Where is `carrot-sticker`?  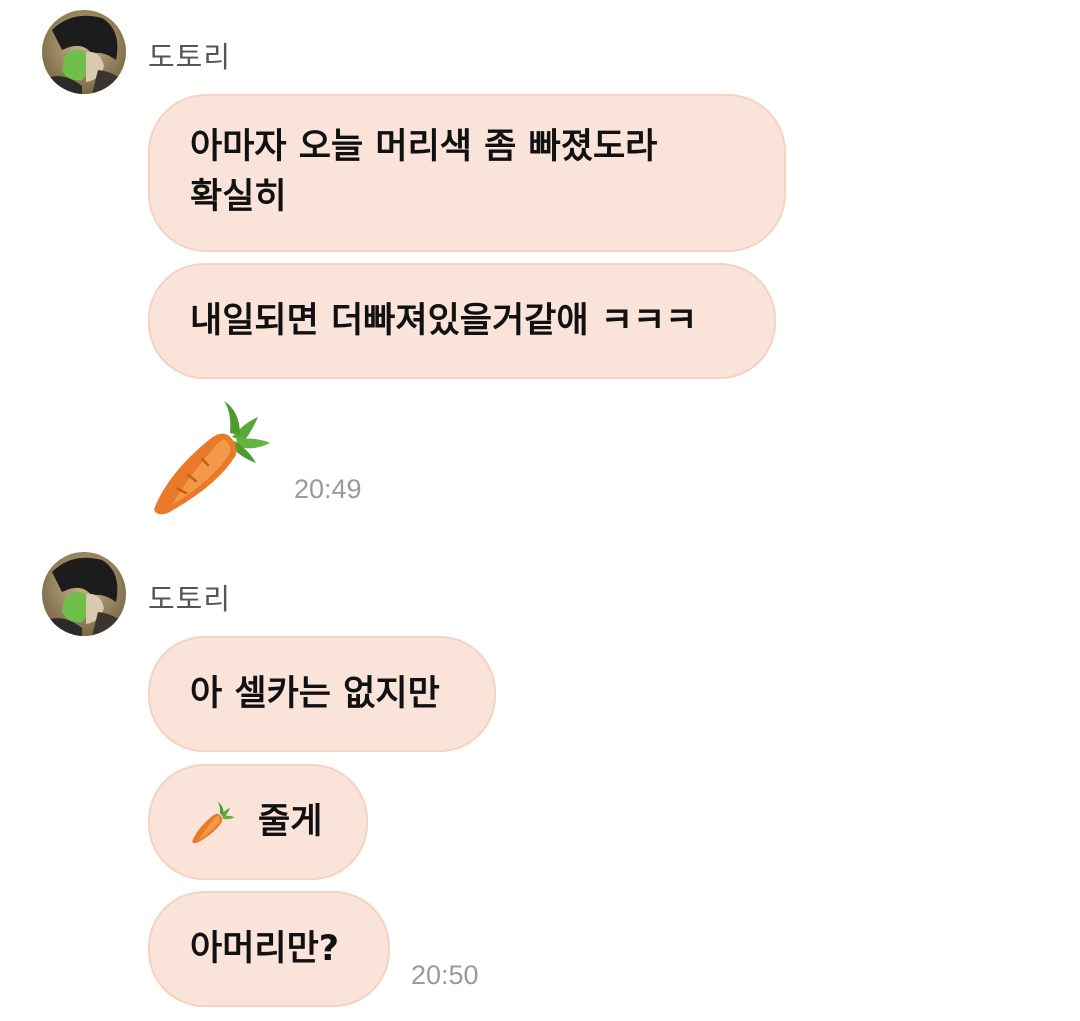
carrot-sticker is located at coordinates (211, 456).